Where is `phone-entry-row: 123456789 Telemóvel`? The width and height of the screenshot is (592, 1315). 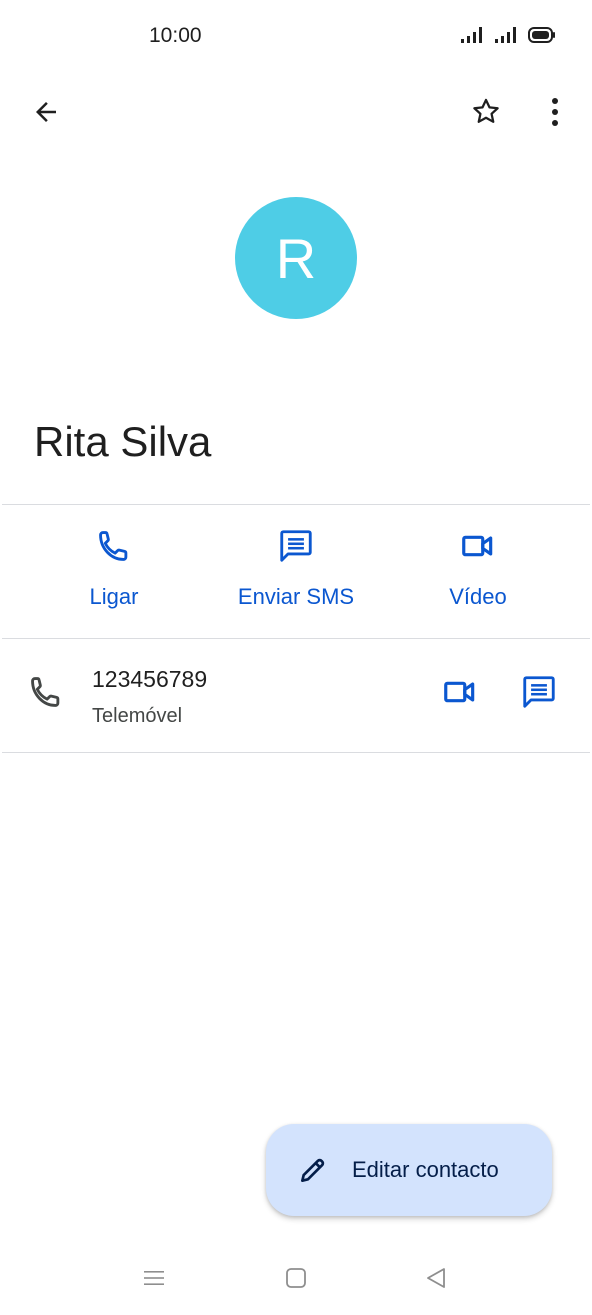 phone-entry-row: 123456789 Telemóvel is located at coordinates (296, 696).